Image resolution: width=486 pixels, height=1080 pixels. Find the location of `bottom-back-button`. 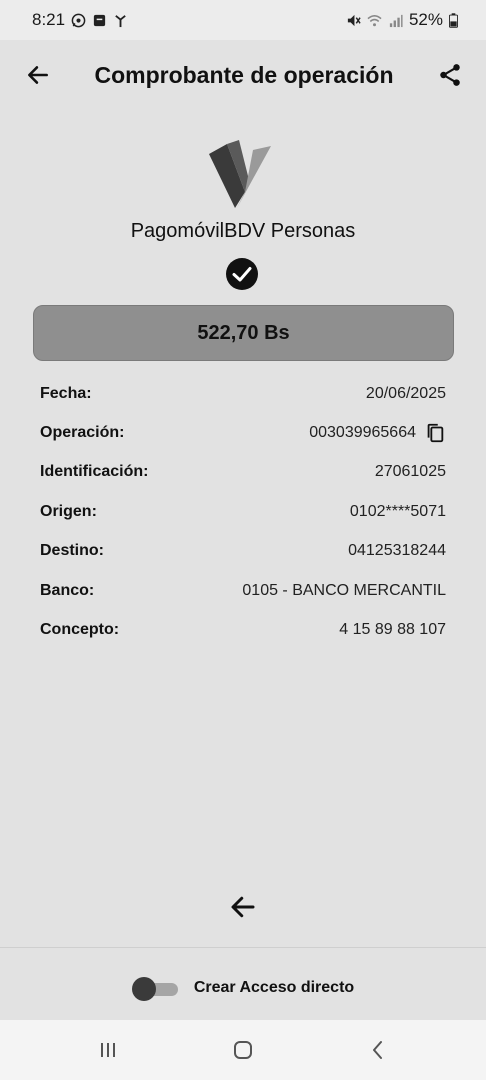

bottom-back-button is located at coordinates (243, 907).